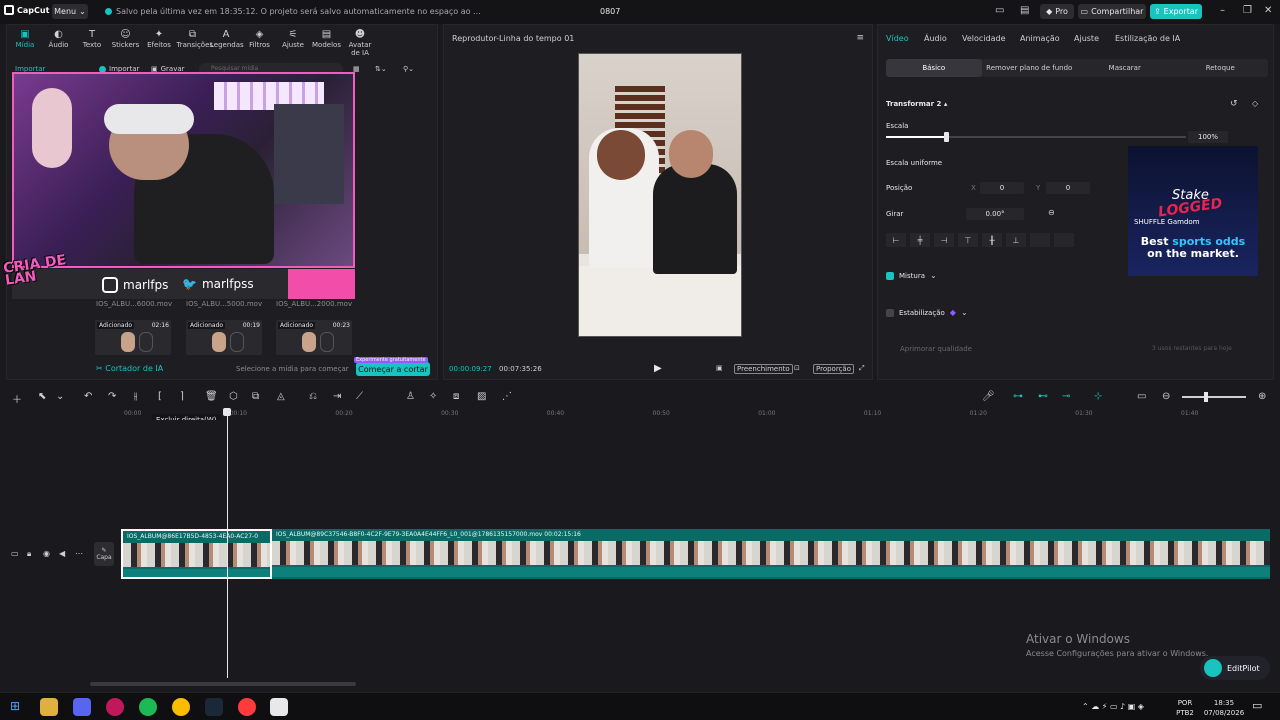 Image resolution: width=1280 pixels, height=720 pixels. I want to click on position-y-field: 0, so click(1068, 188).